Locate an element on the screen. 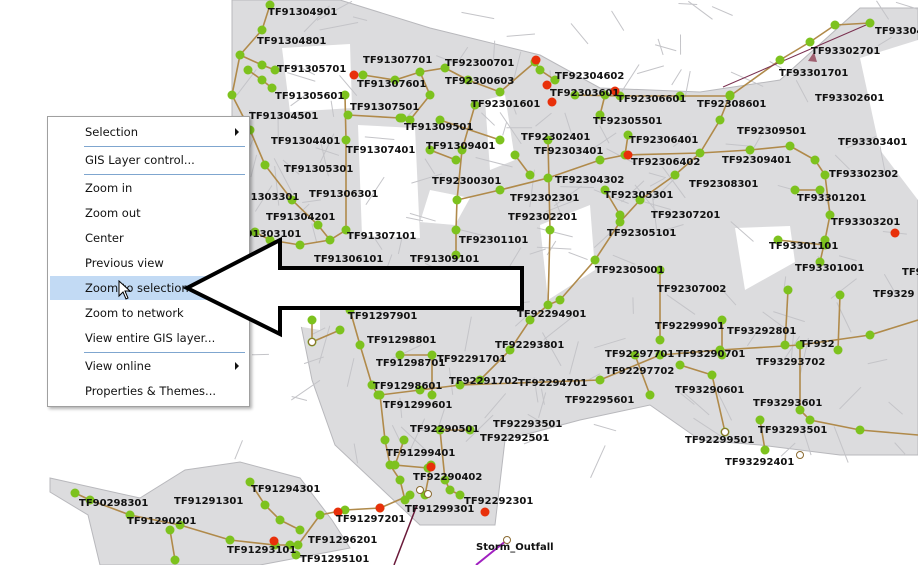  menu-separator is located at coordinates (164, 174).